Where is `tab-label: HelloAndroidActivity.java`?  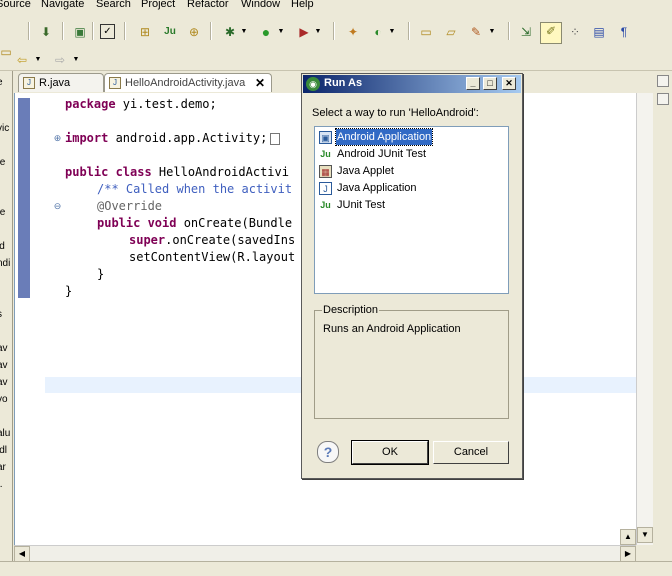
tab-label: HelloAndroidActivity.java is located at coordinates (185, 83).